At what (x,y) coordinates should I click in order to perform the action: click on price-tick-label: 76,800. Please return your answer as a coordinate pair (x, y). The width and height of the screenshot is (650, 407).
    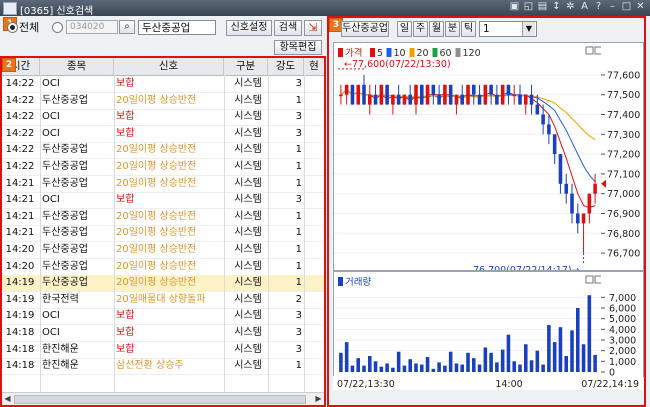
    Looking at the image, I should click on (623, 234).